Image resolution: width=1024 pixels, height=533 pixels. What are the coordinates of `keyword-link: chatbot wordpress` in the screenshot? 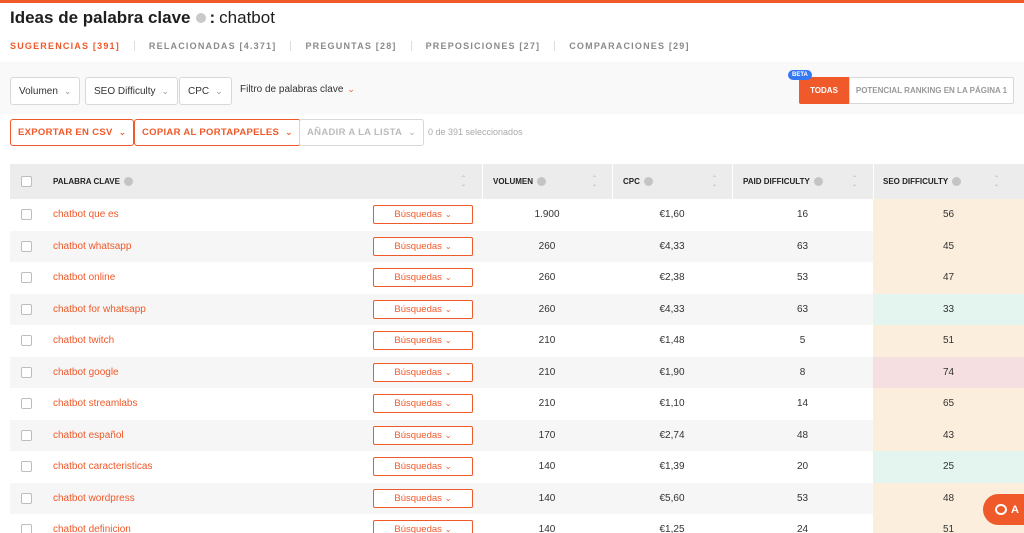 It's located at (94, 499).